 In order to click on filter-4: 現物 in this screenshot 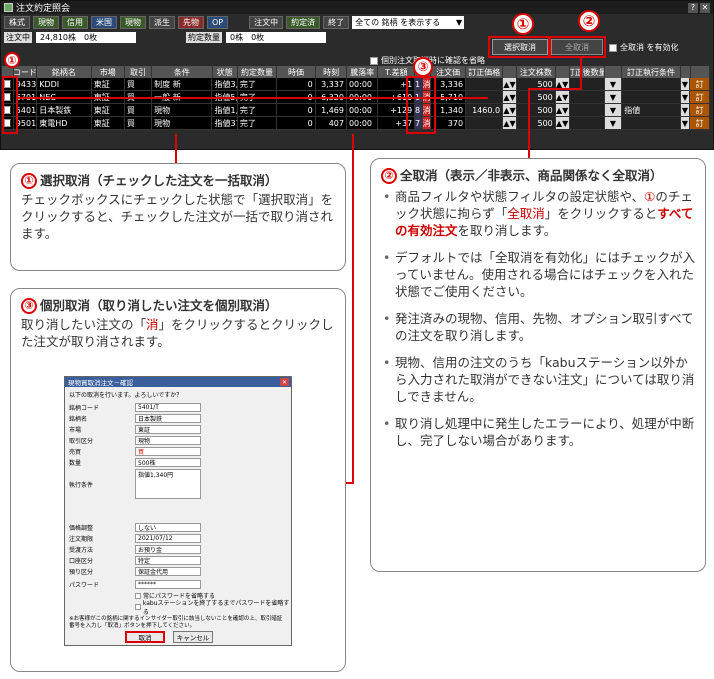, I will do `click(133, 22)`.